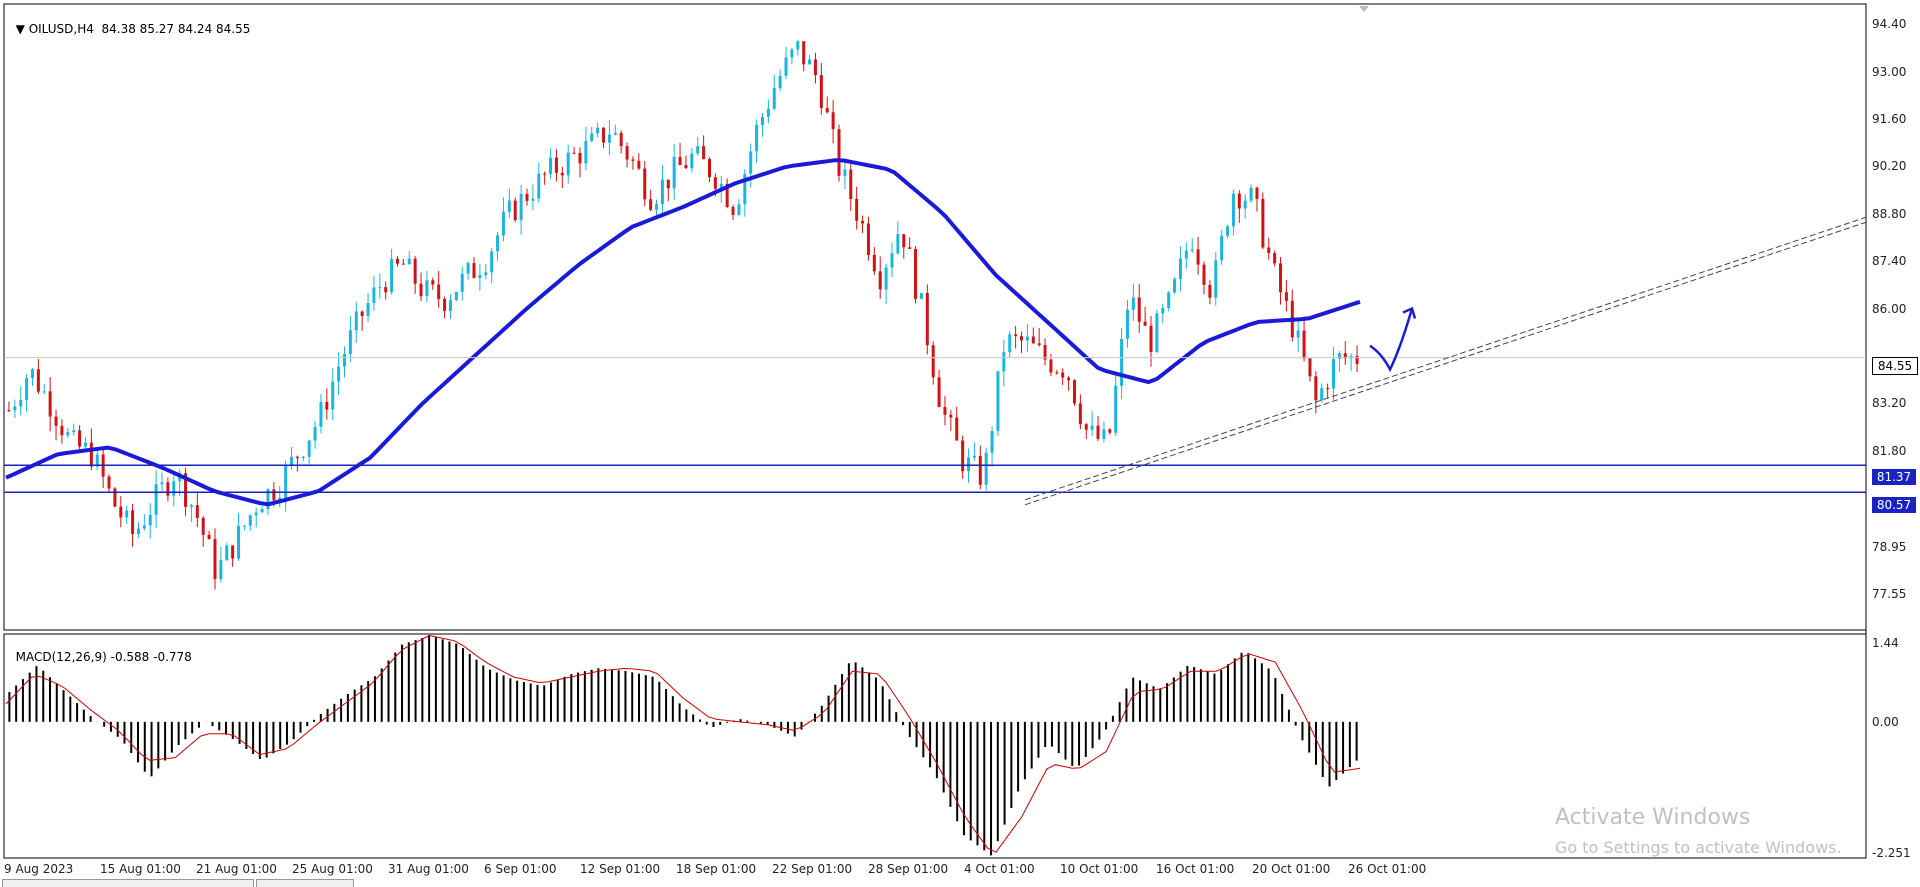  What do you see at coordinates (1885, 643) in the screenshot?
I see `macd-tick-label: 1.44` at bounding box center [1885, 643].